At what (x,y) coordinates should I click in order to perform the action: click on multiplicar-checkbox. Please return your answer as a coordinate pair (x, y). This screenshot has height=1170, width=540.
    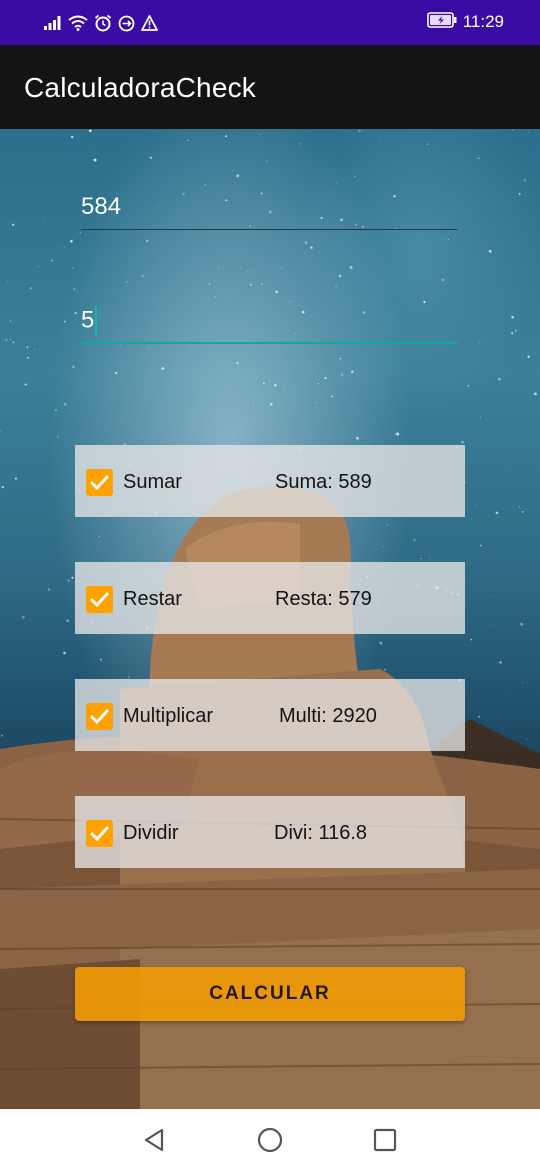
    Looking at the image, I should click on (99, 716).